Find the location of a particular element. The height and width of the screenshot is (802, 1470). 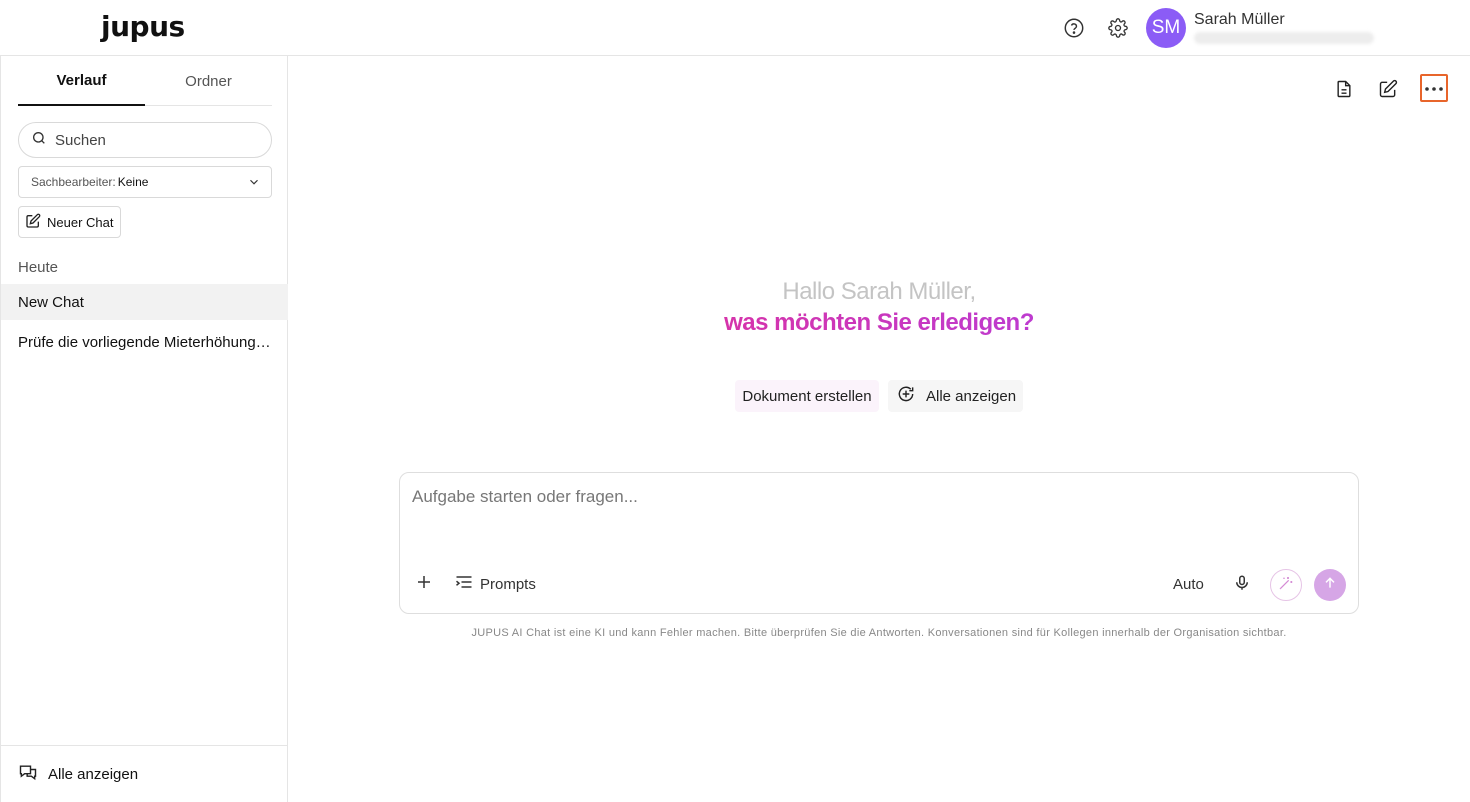

user-name: Sarah Müller is located at coordinates (1239, 19).